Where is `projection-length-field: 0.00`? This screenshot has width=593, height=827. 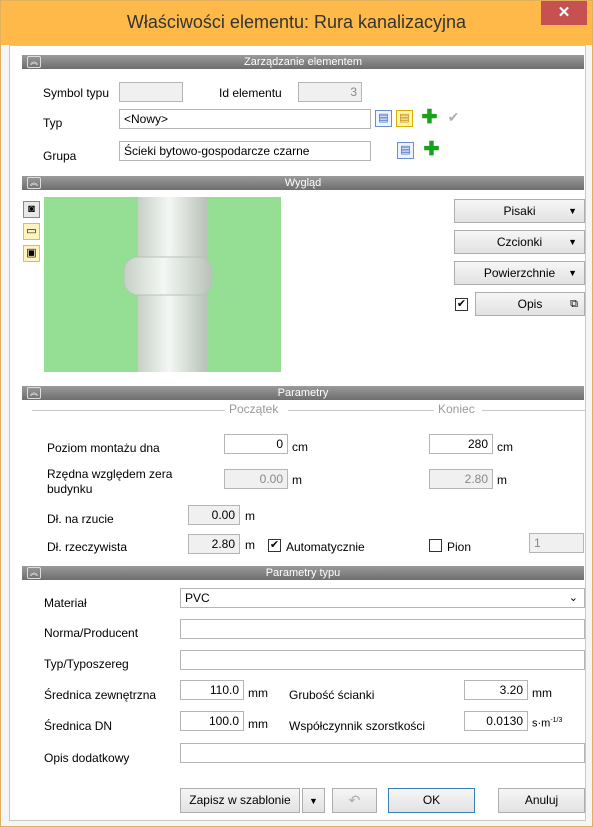
projection-length-field: 0.00 is located at coordinates (214, 515).